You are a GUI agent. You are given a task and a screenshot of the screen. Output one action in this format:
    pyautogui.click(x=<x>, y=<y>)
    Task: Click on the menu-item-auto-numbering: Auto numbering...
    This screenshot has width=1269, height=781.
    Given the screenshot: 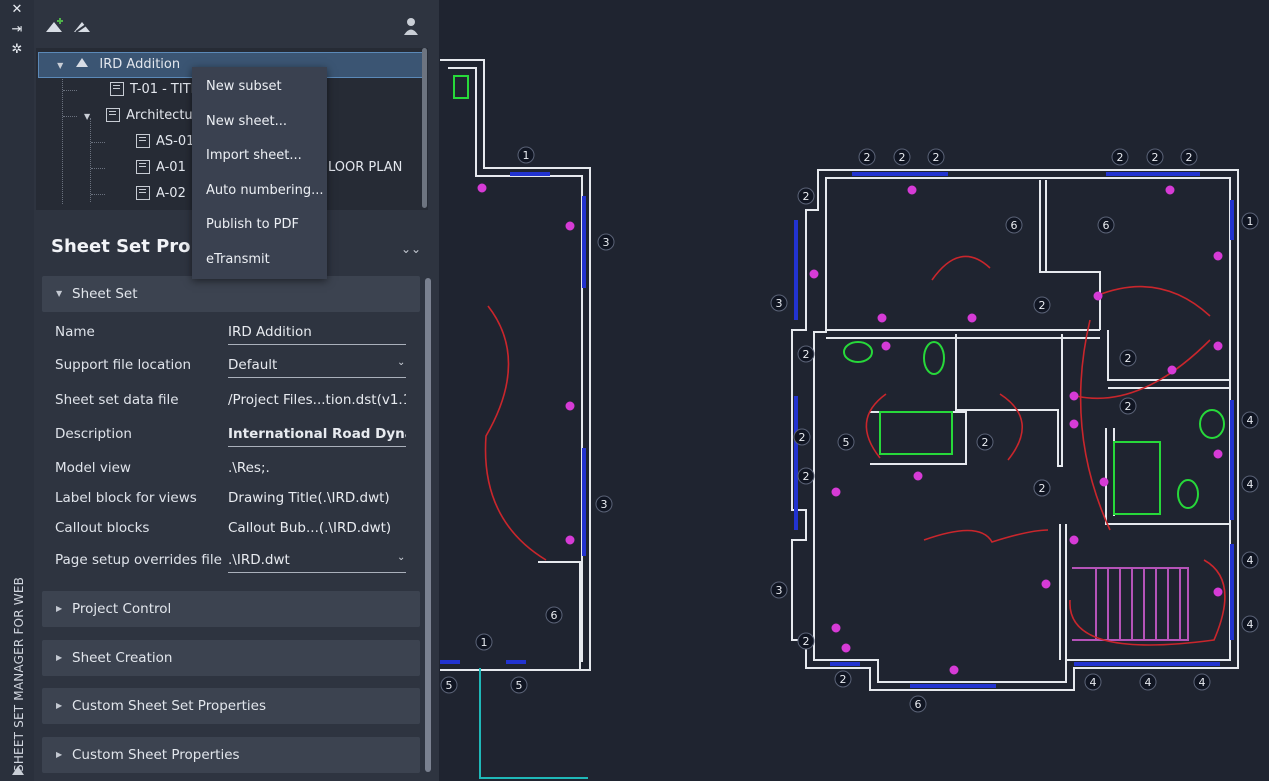 What is the action you would take?
    pyautogui.click(x=265, y=190)
    